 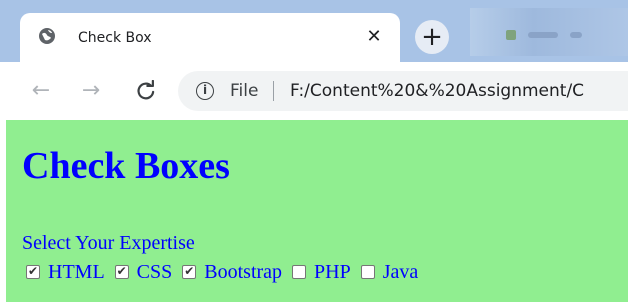 I want to click on url-text: F:/Content%20&%20Assignment/C, so click(x=437, y=91).